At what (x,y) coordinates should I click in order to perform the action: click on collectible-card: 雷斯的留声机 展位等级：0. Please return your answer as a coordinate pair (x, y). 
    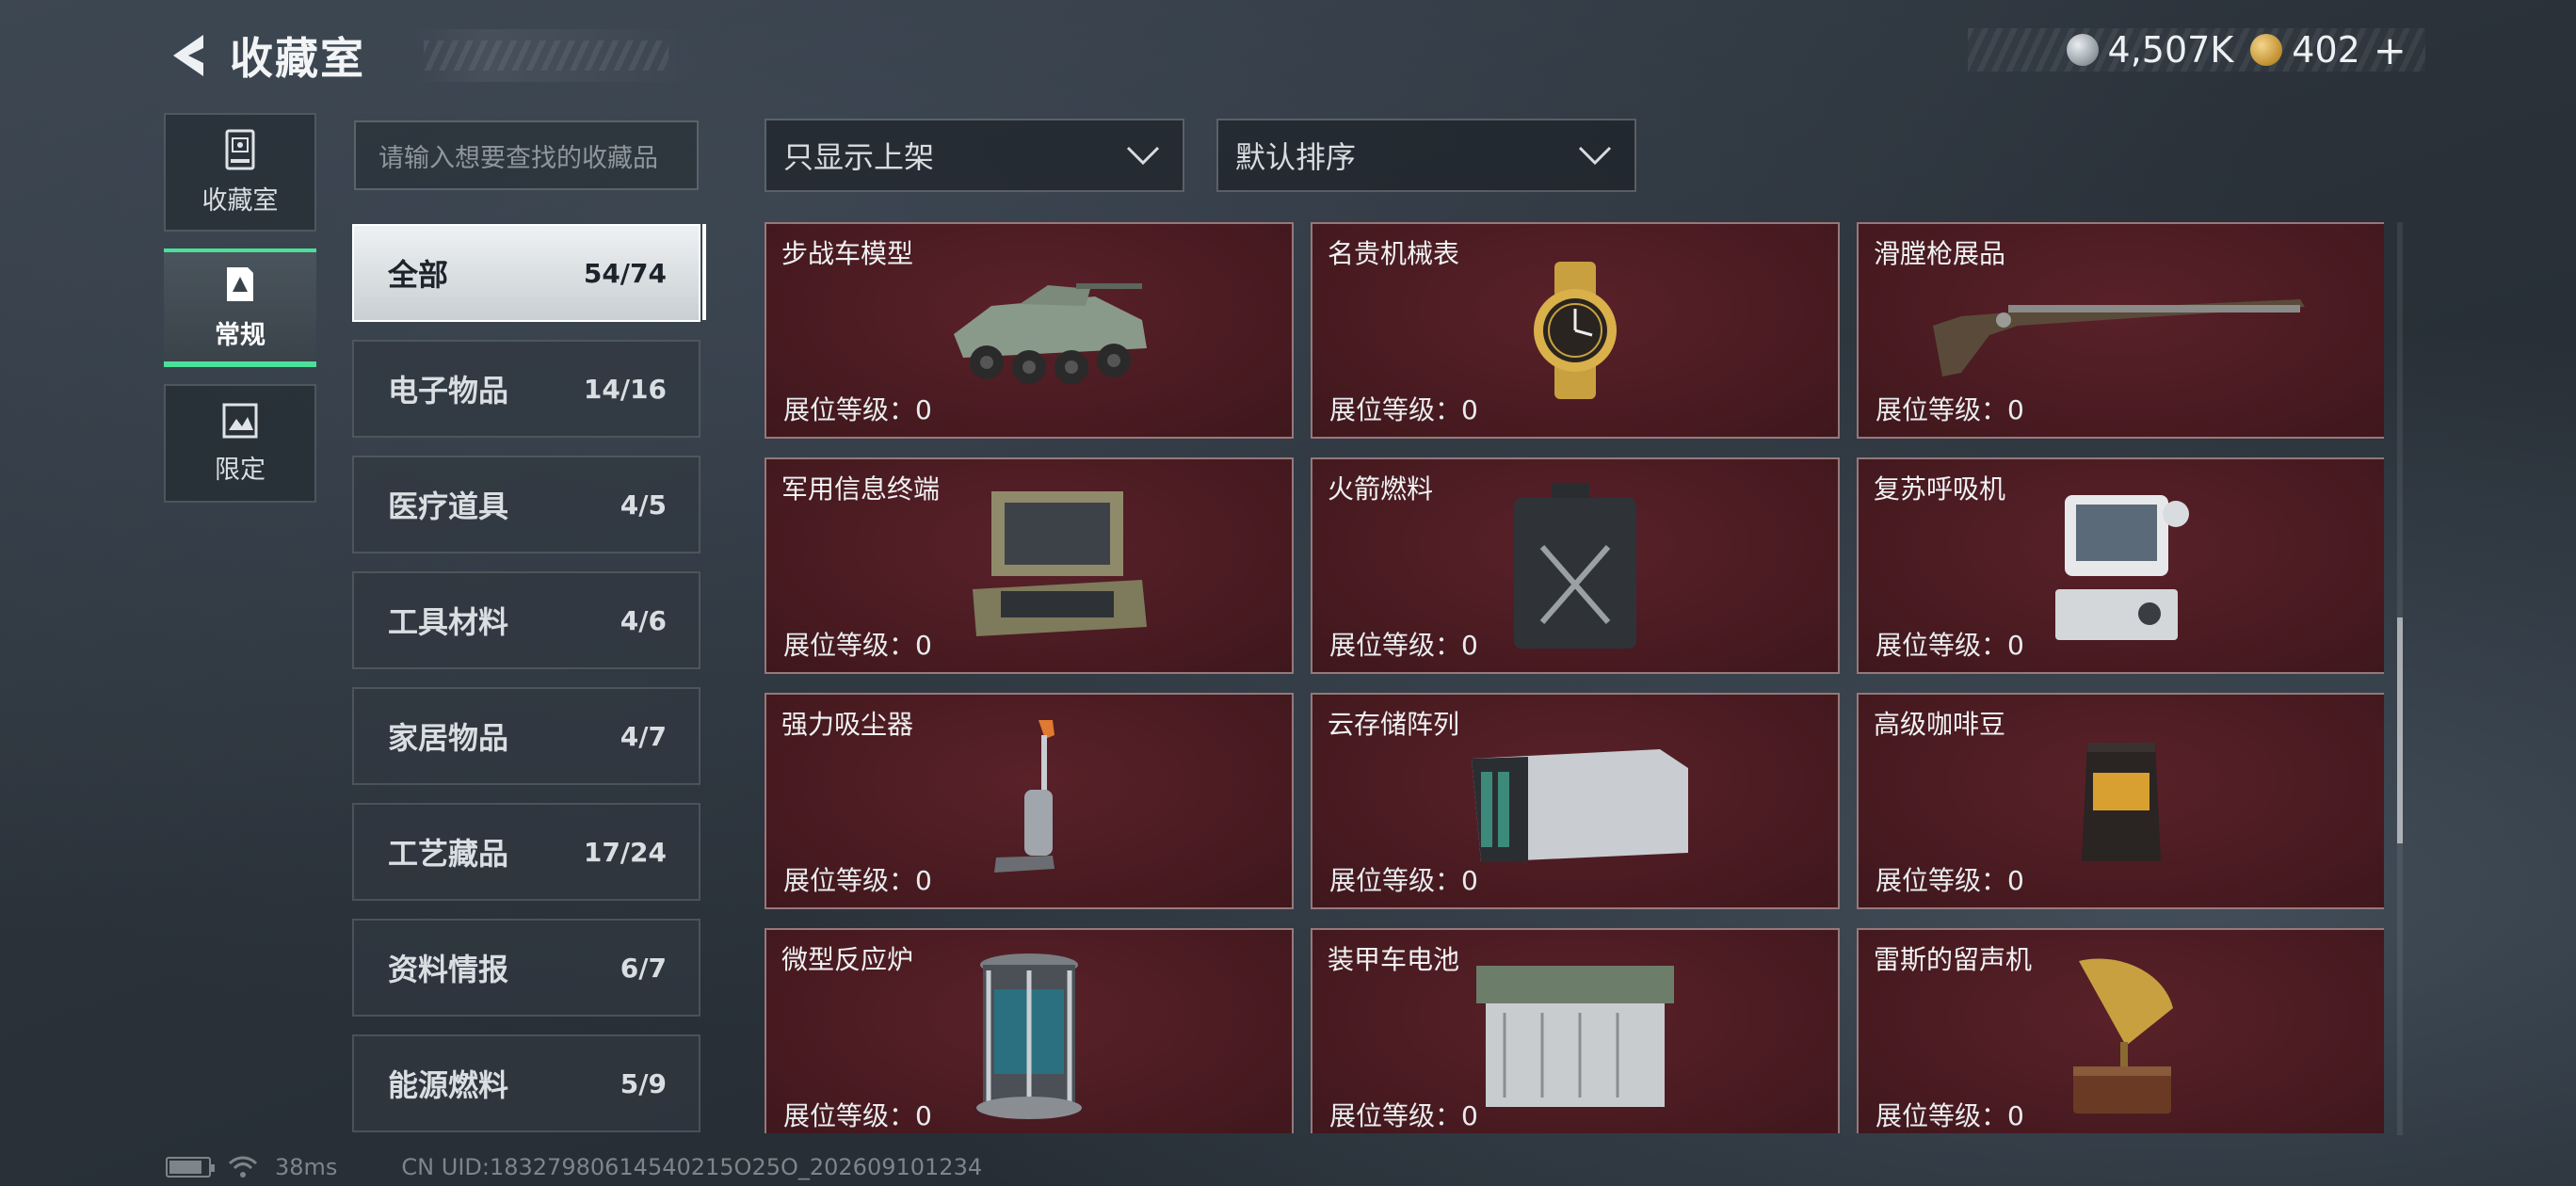
    Looking at the image, I should click on (2120, 1030).